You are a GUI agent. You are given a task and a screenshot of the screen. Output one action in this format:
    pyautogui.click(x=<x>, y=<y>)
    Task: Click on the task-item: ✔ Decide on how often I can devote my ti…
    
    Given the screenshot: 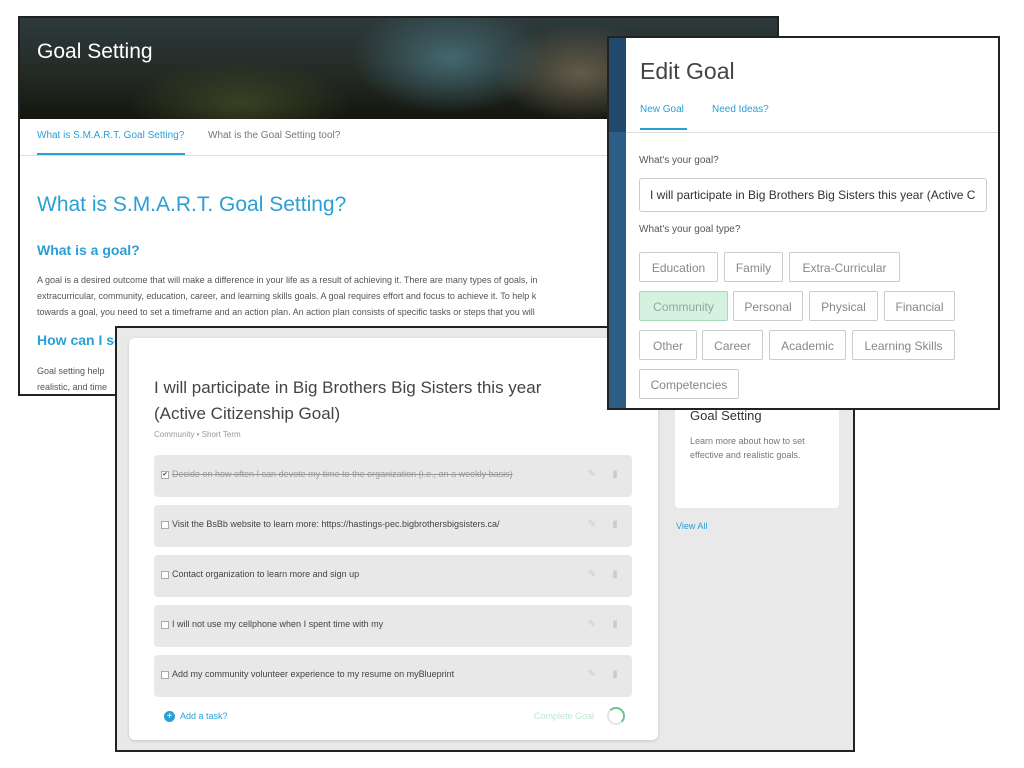 What is the action you would take?
    pyautogui.click(x=393, y=476)
    